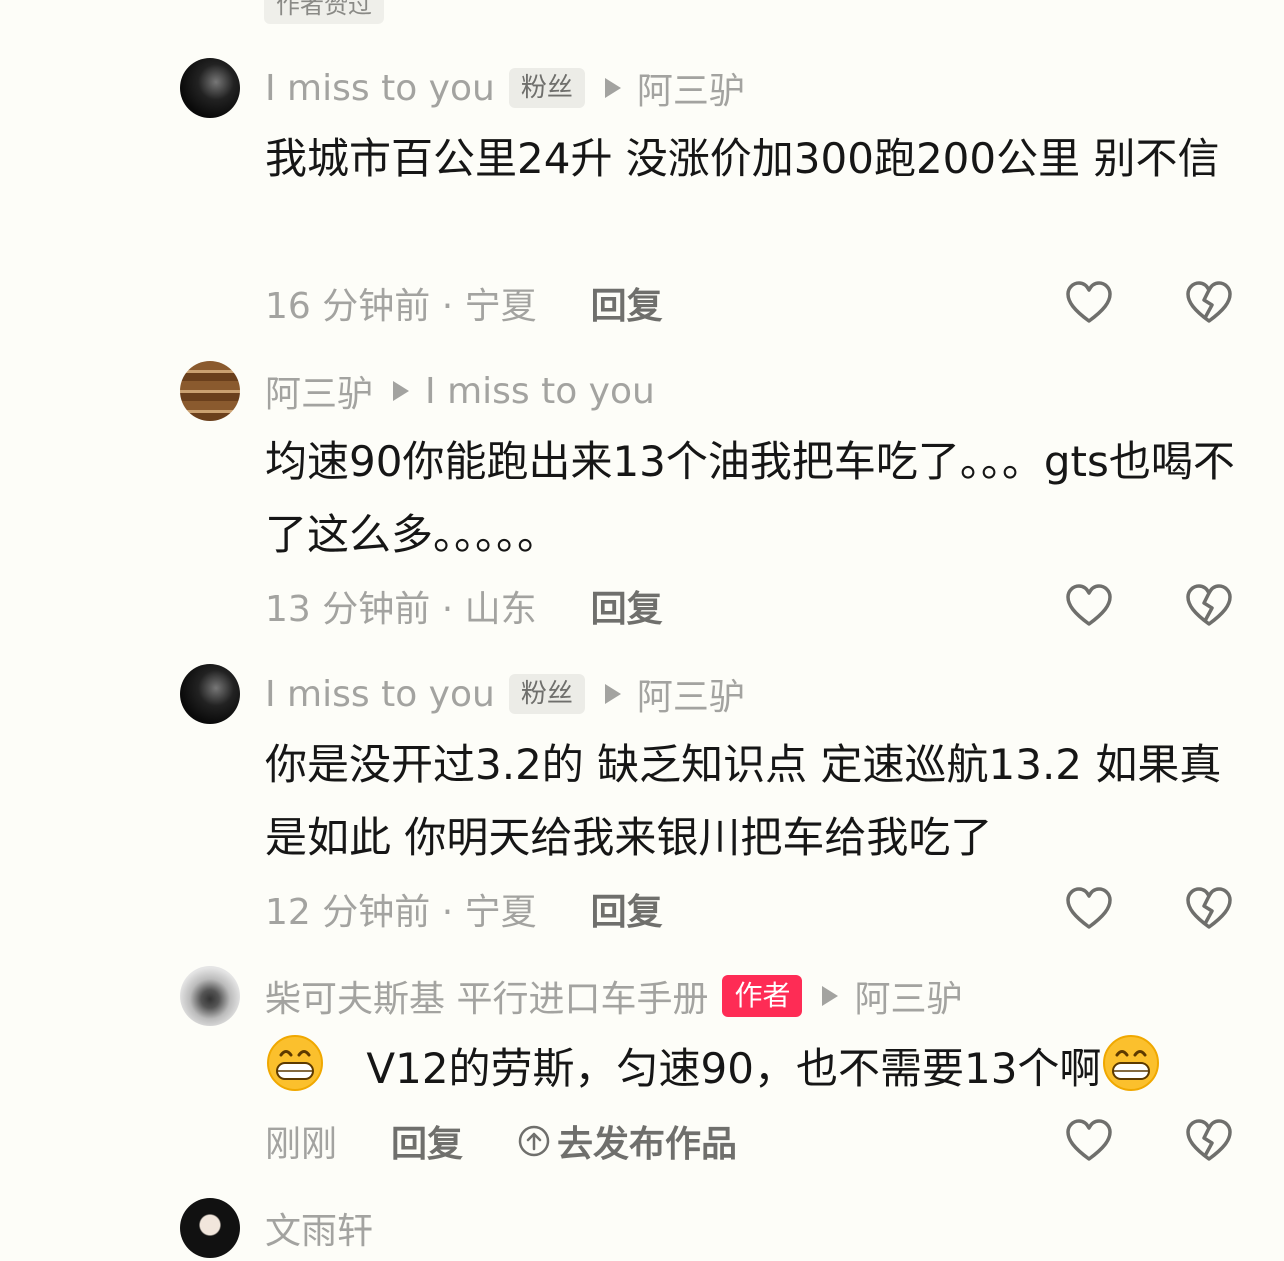  I want to click on comment-header: 柴可夫斯基 平行进口车手册 作者 阿三驴, so click(613, 996).